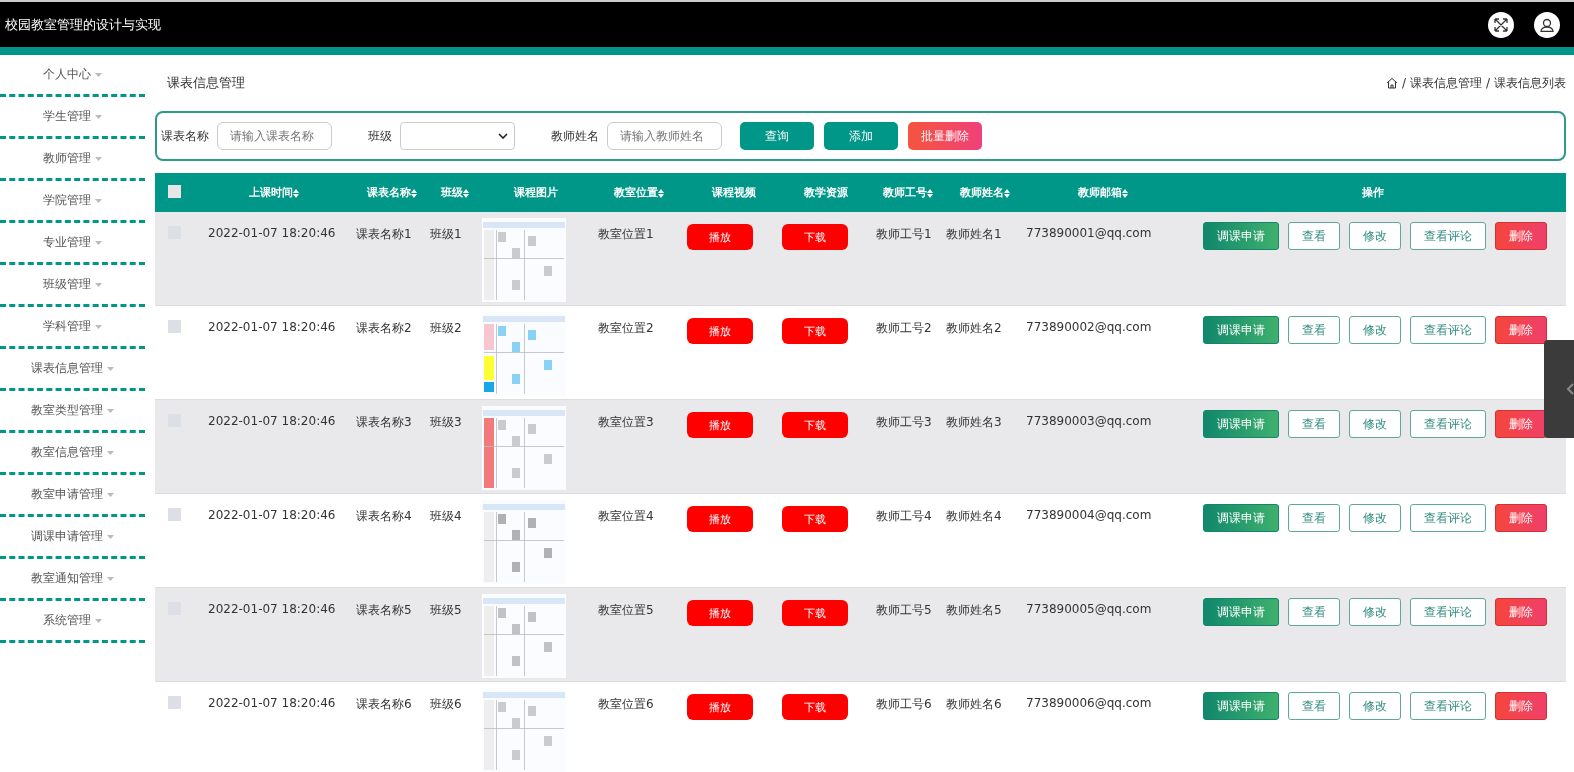 This screenshot has width=1574, height=772. I want to click on table-cell: 教师姓名5, so click(974, 610).